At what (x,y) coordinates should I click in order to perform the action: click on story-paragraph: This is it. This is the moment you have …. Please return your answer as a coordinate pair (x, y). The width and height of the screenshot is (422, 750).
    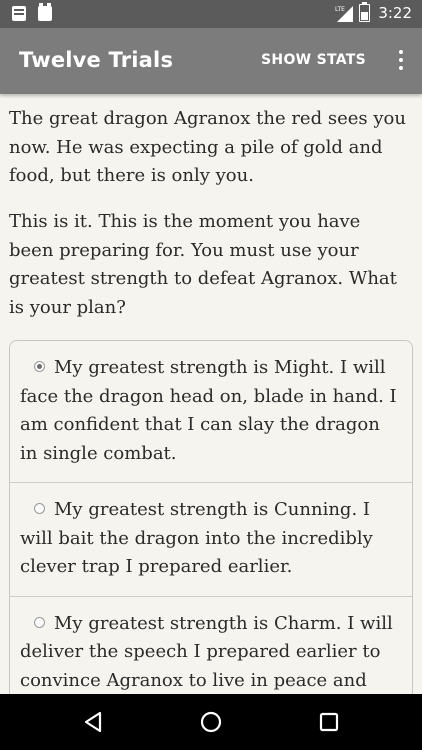
    Looking at the image, I should click on (203, 264).